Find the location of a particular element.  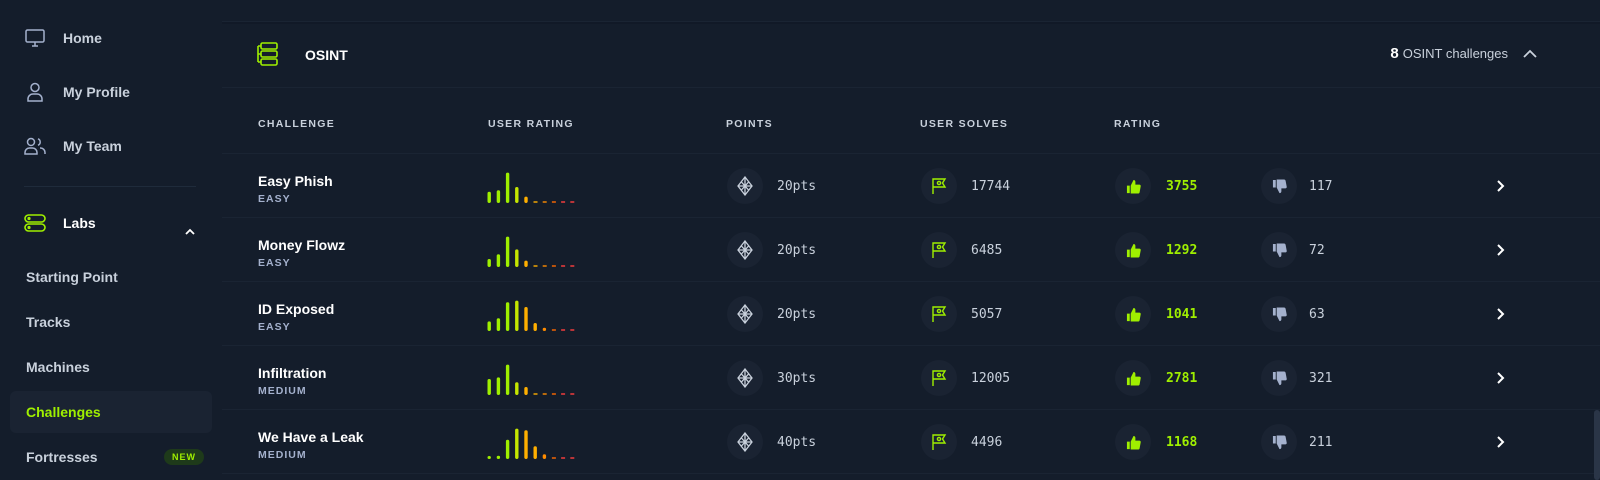

column-header-rating: RATING is located at coordinates (1137, 124).